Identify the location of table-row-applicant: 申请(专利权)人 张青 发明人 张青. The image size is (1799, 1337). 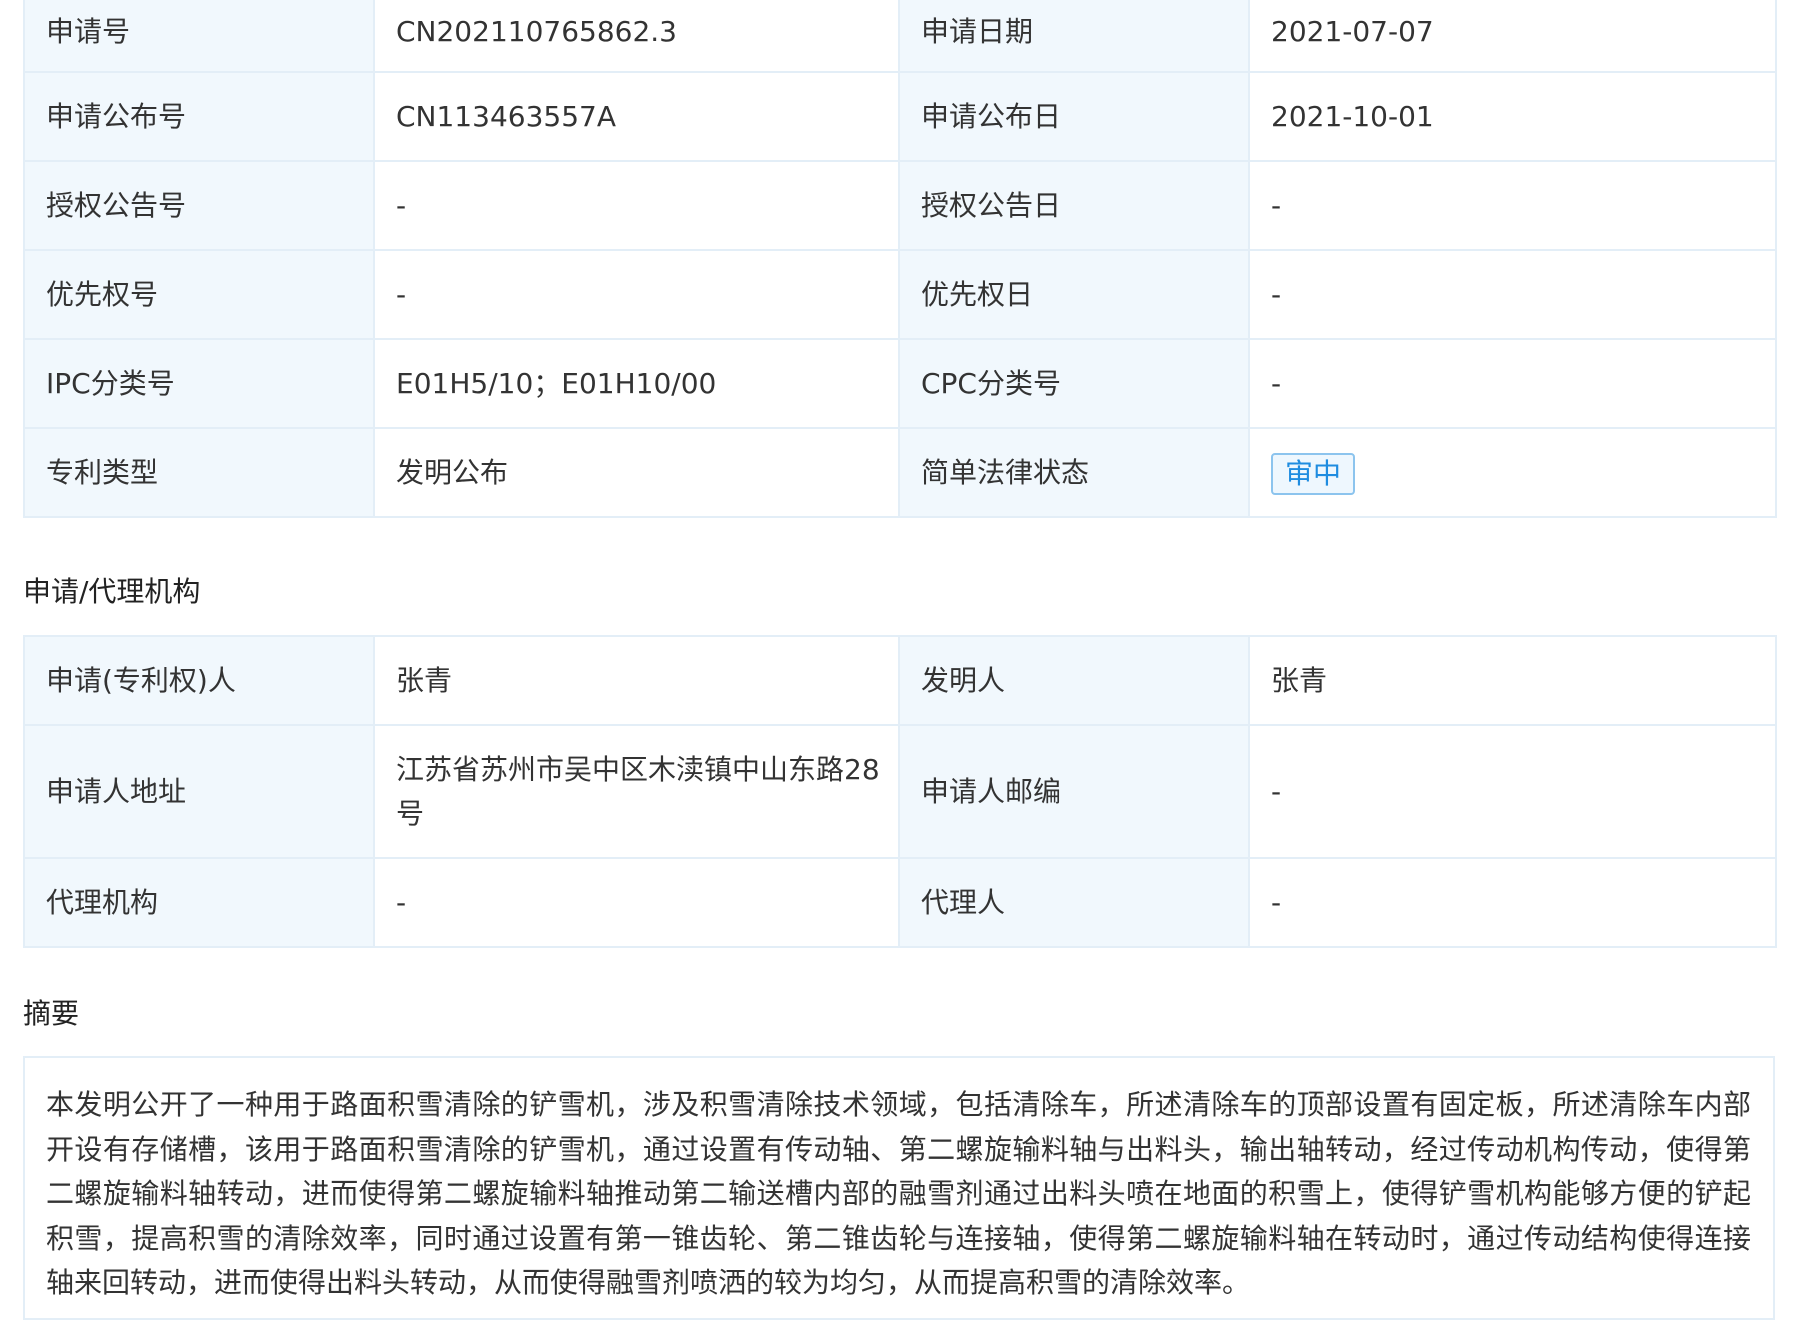
(900, 680).